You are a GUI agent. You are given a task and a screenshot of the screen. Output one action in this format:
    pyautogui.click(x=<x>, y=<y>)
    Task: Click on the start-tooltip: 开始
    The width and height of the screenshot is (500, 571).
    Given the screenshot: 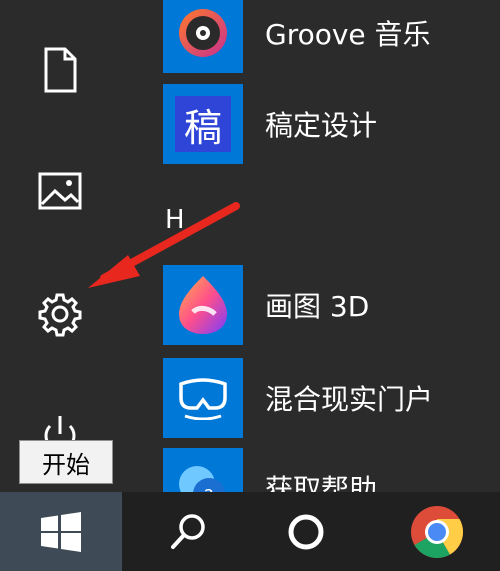 What is the action you would take?
    pyautogui.click(x=66, y=462)
    